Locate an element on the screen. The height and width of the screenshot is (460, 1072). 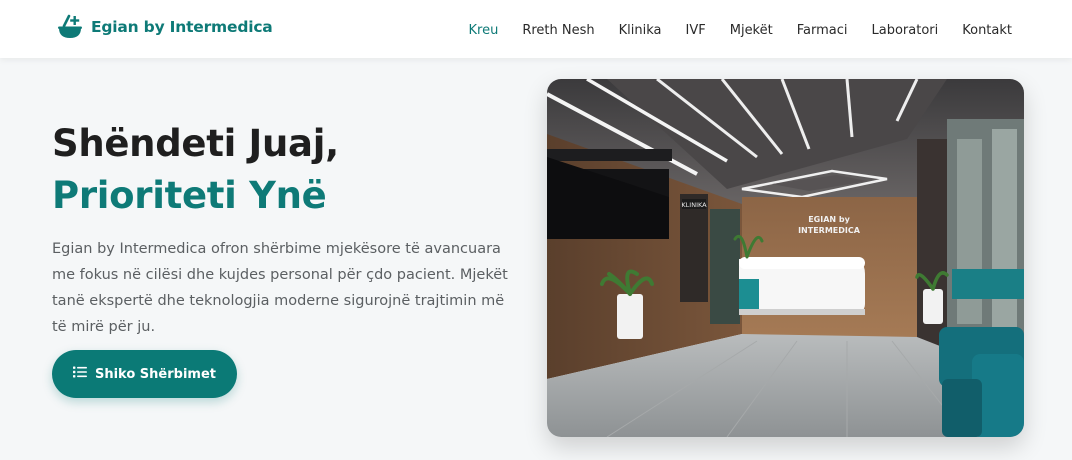
brand-name: Egian by Intermedica is located at coordinates (182, 27).